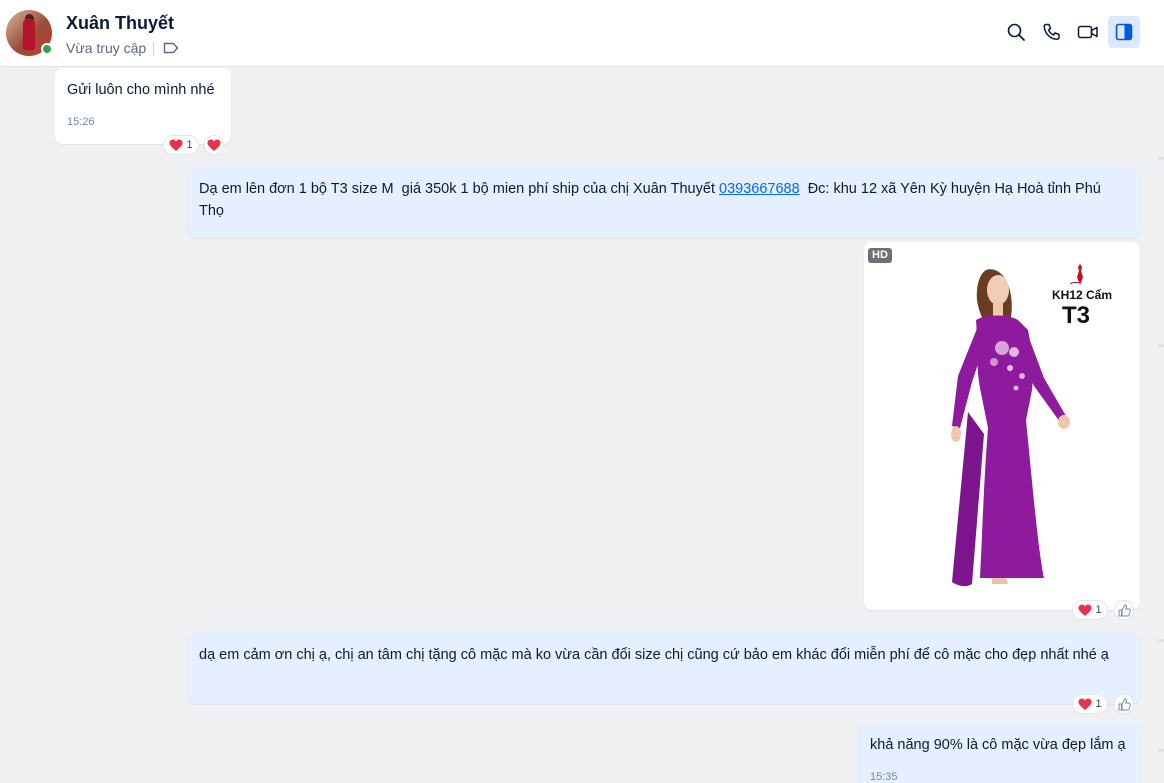  I want to click on contact-name: Xuân Thuyết, so click(120, 23).